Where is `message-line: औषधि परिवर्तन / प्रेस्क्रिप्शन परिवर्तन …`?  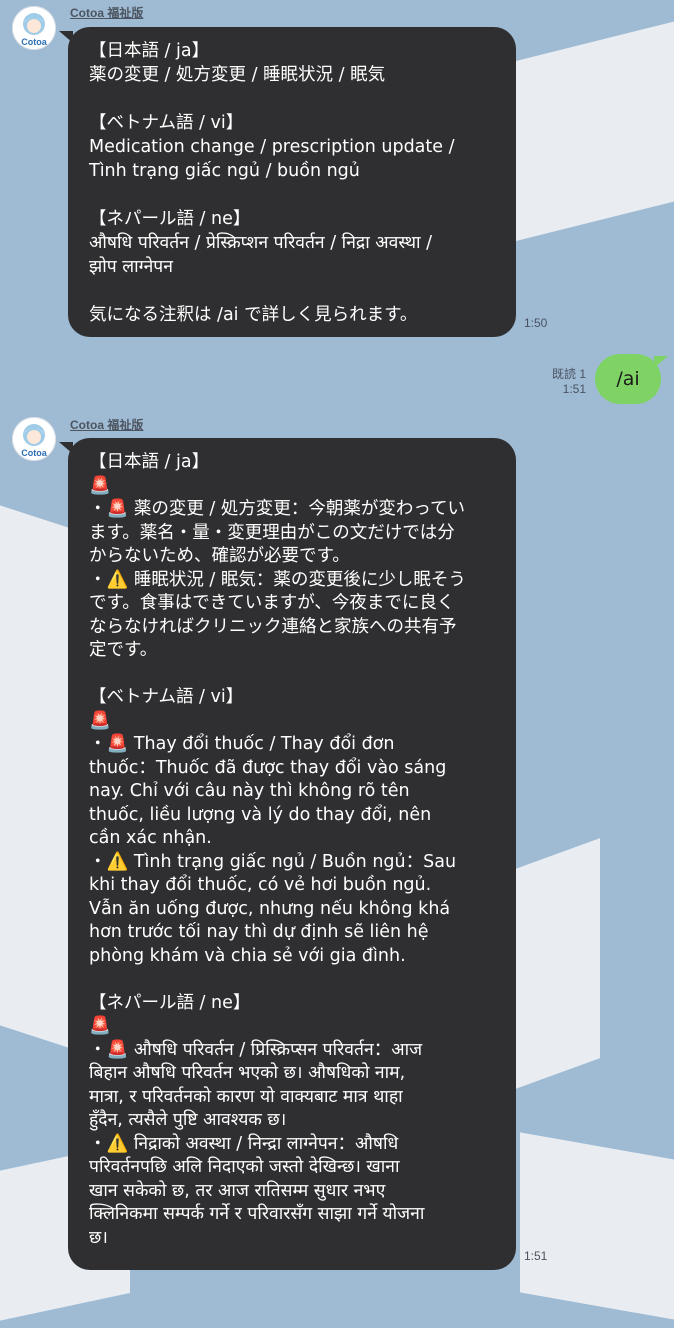
message-line: औषधि परिवर्तन / प्रेस्क्रिप्शन परिवर्तन … is located at coordinates (261, 243).